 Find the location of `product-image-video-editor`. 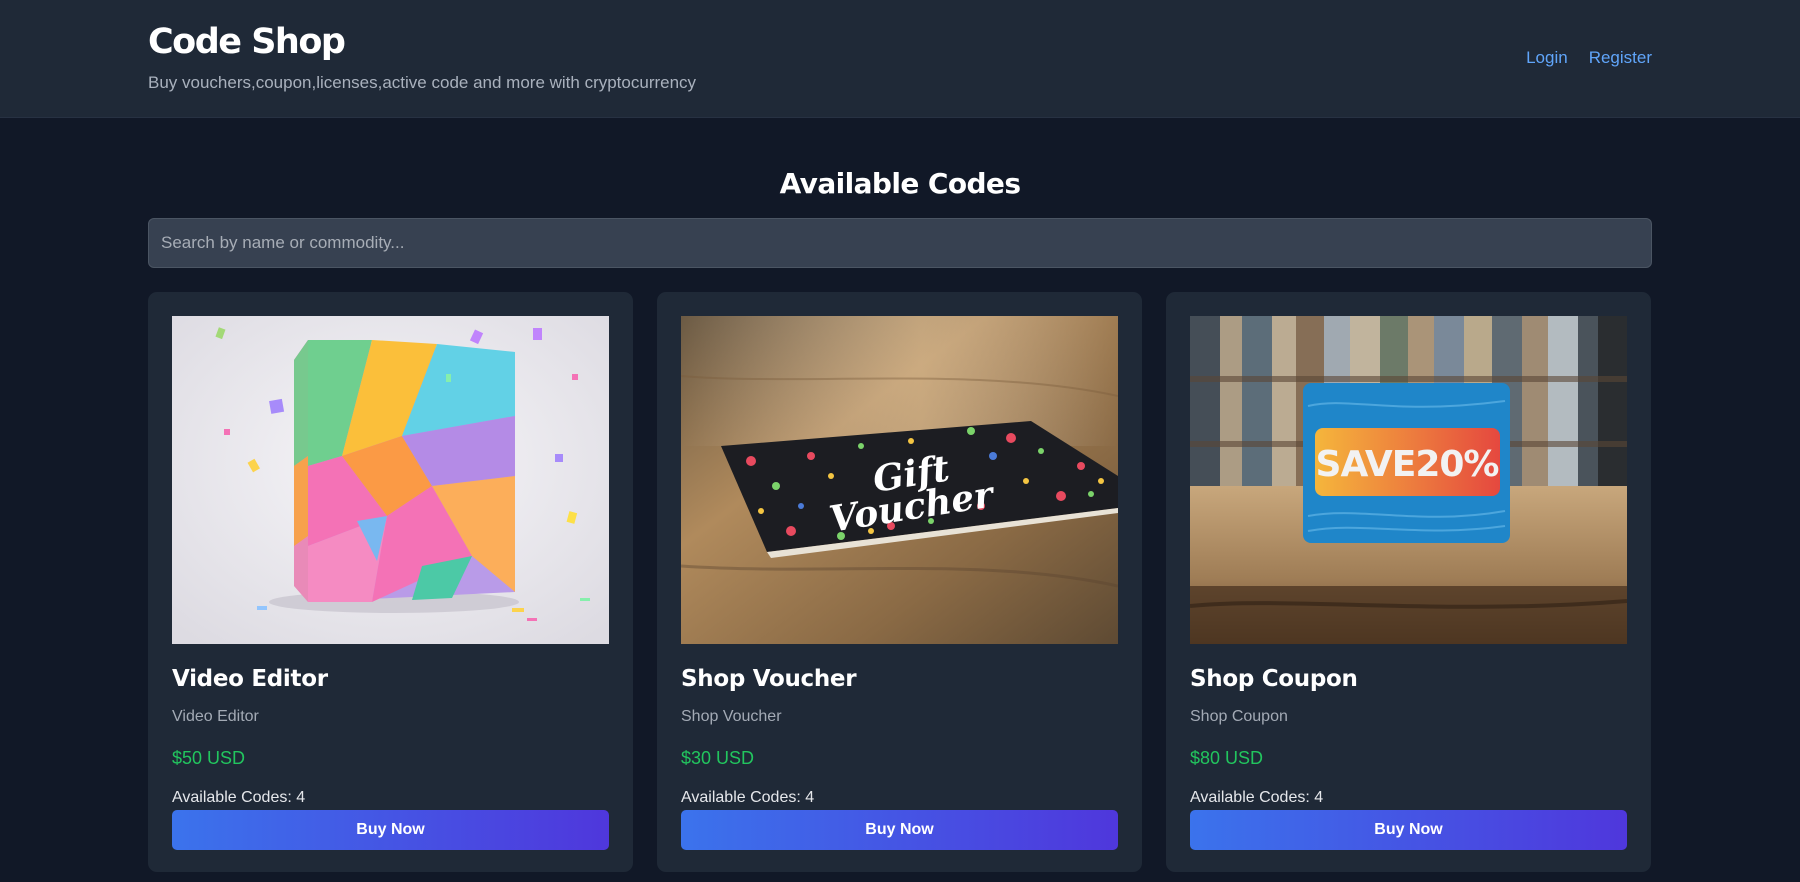

product-image-video-editor is located at coordinates (390, 480).